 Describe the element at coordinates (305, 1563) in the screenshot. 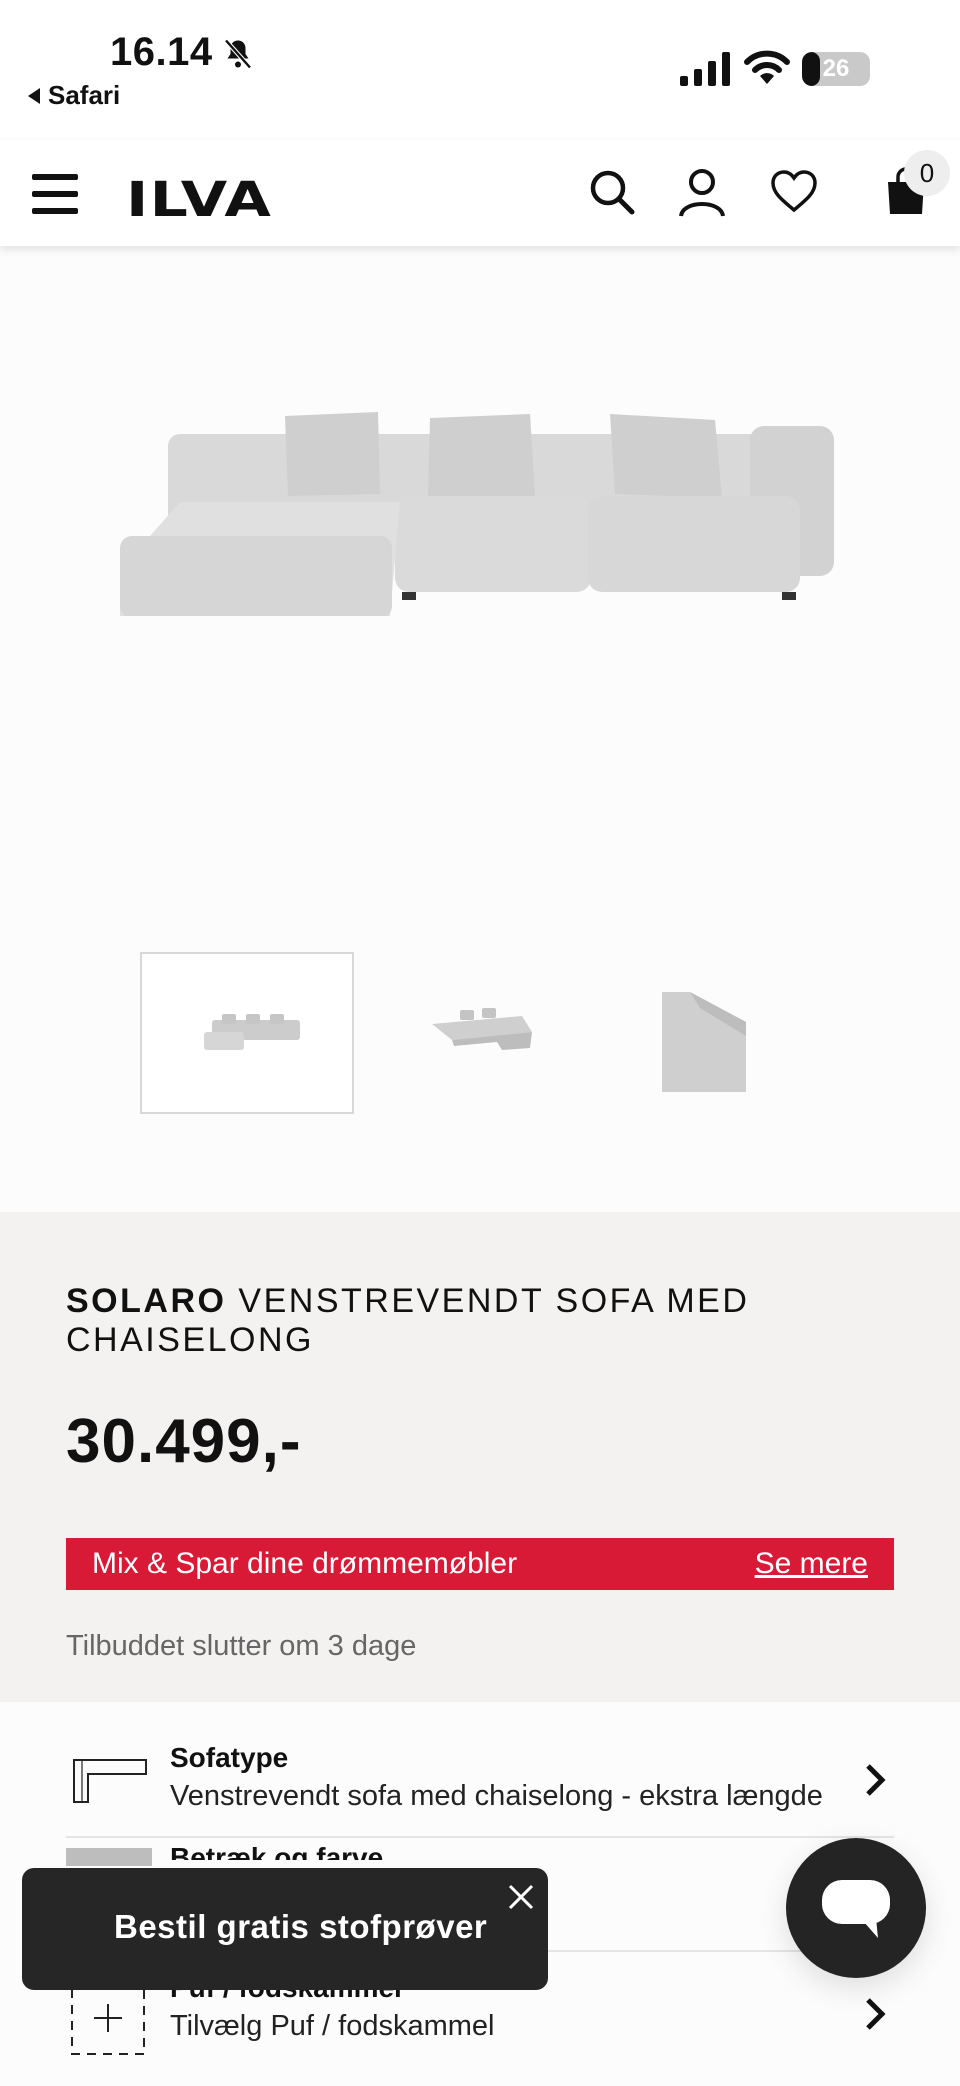

I see `promo-text: Mix & Spar dine drømmemøbler` at that location.